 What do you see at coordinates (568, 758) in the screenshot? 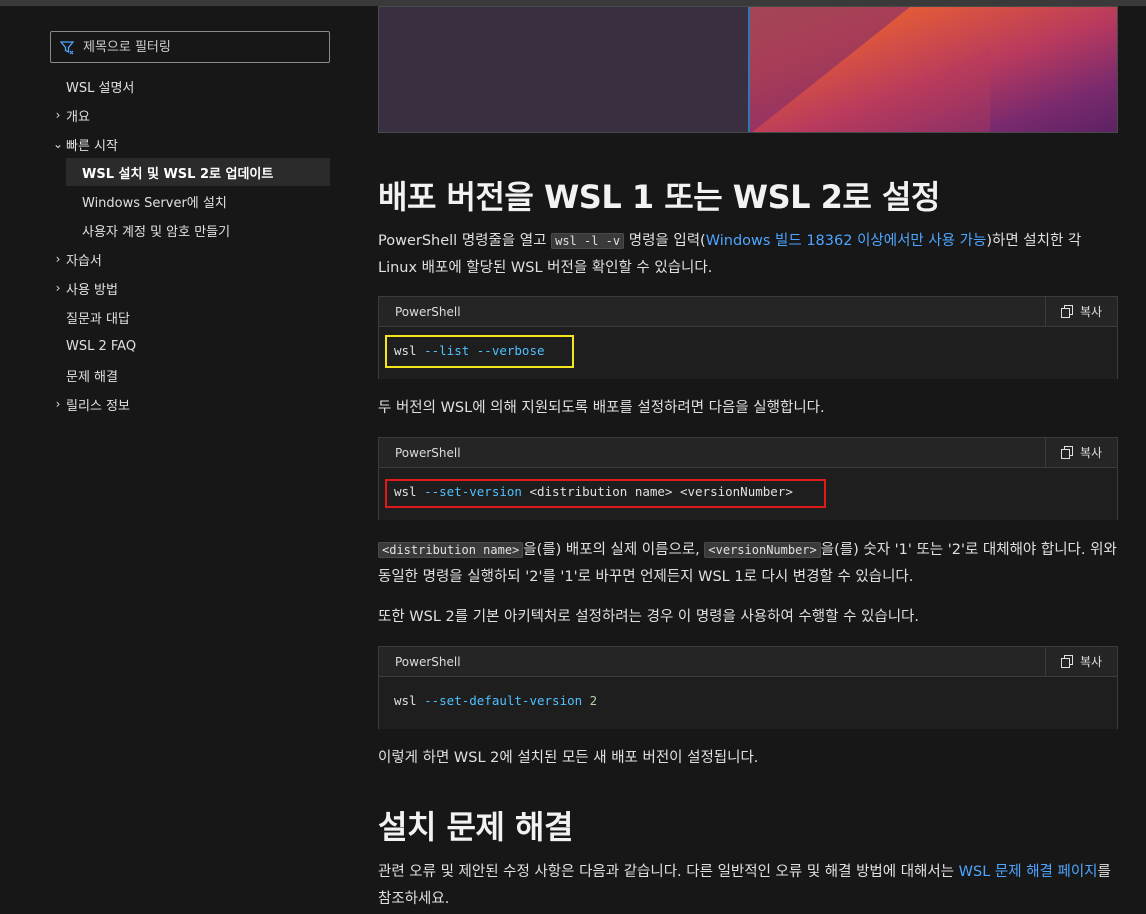
I see `paragraph-result: 이렇게 하면 WSL 2에 설치된 모든 새 배포 버전이 설정됩니다.` at bounding box center [568, 758].